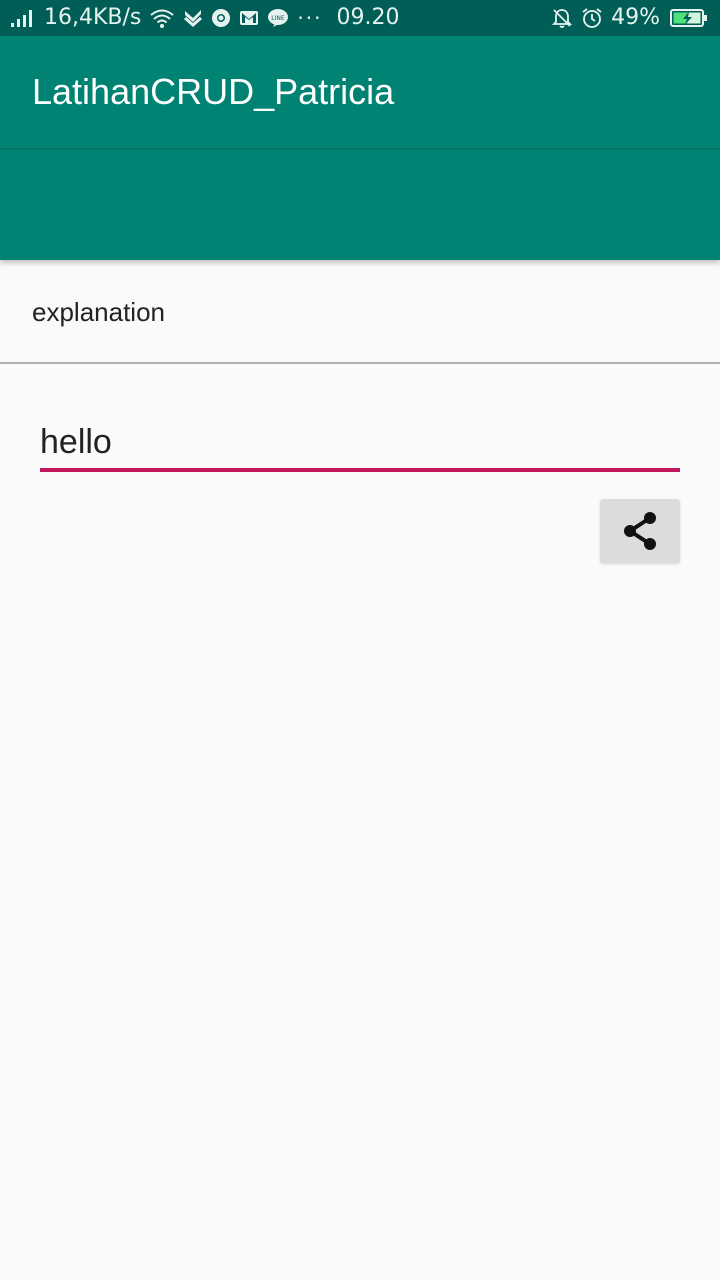 This screenshot has height=1280, width=720. What do you see at coordinates (162, 18) in the screenshot?
I see `wifi-icon` at bounding box center [162, 18].